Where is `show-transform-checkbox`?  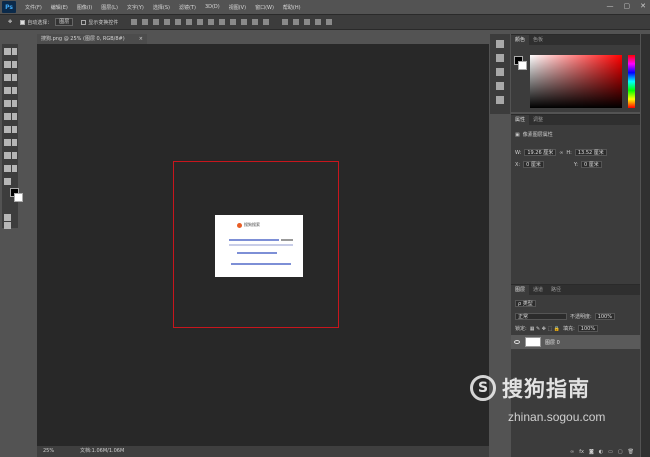
show-transform-checkbox is located at coordinates (84, 22).